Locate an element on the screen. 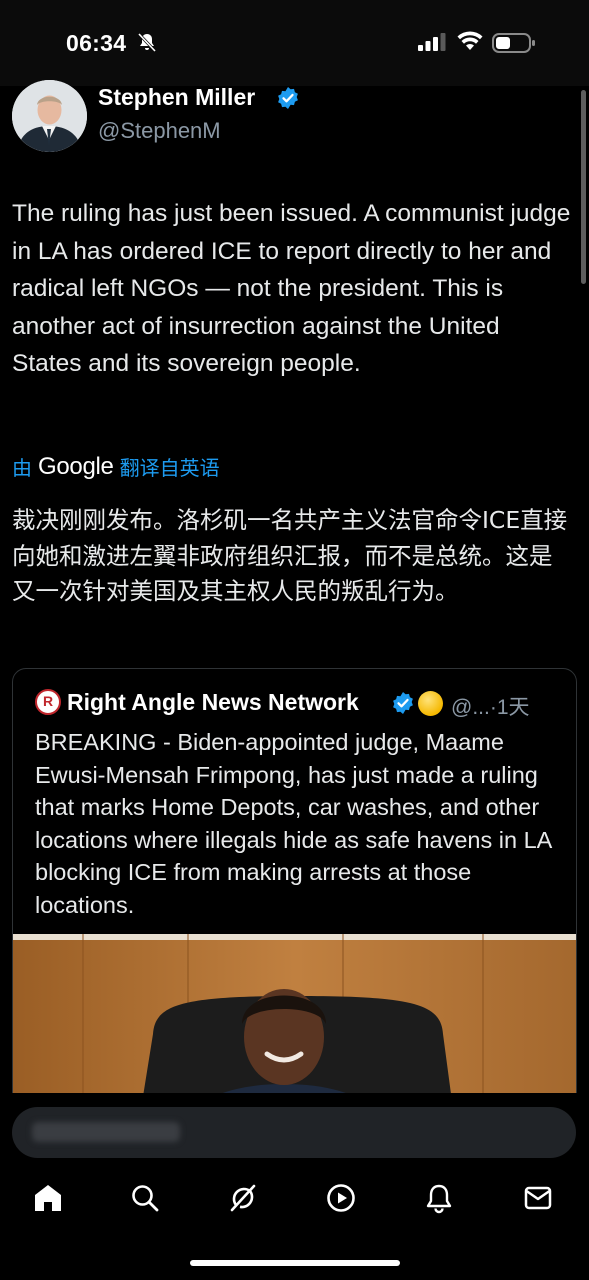 Image resolution: width=589 pixels, height=1280 pixels. tab-notifications is located at coordinates (439, 1200).